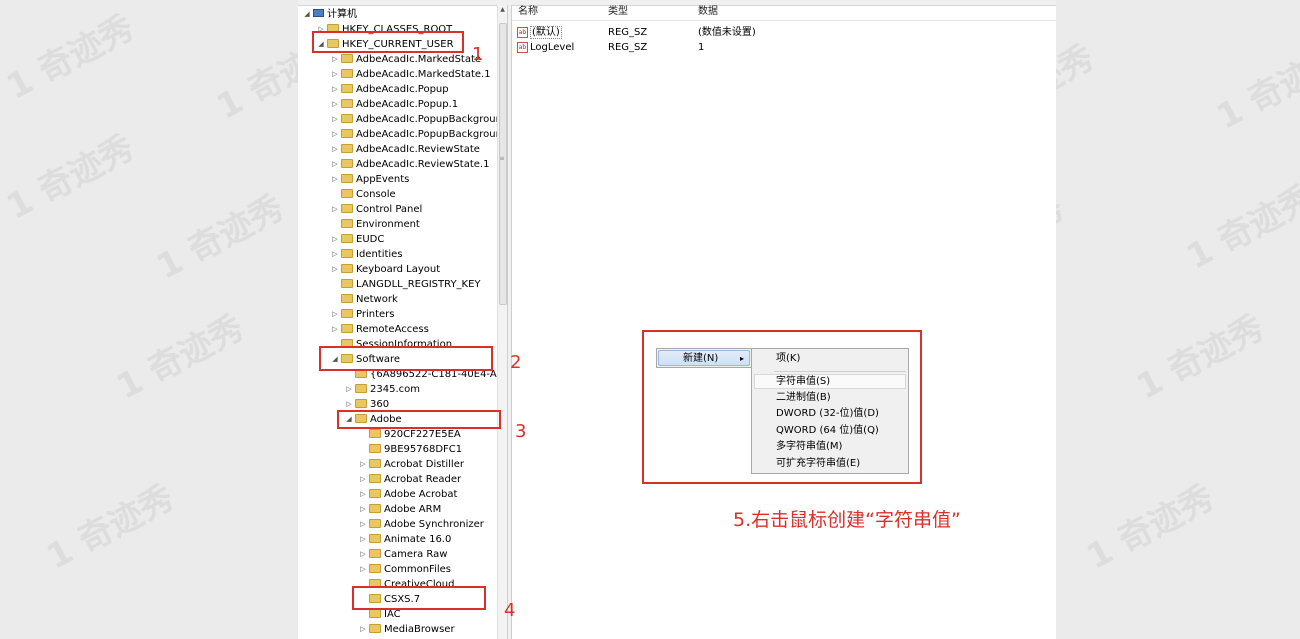 Image resolution: width=1300 pixels, height=639 pixels. I want to click on tree-item: ▷ Control Panel, so click(376, 209).